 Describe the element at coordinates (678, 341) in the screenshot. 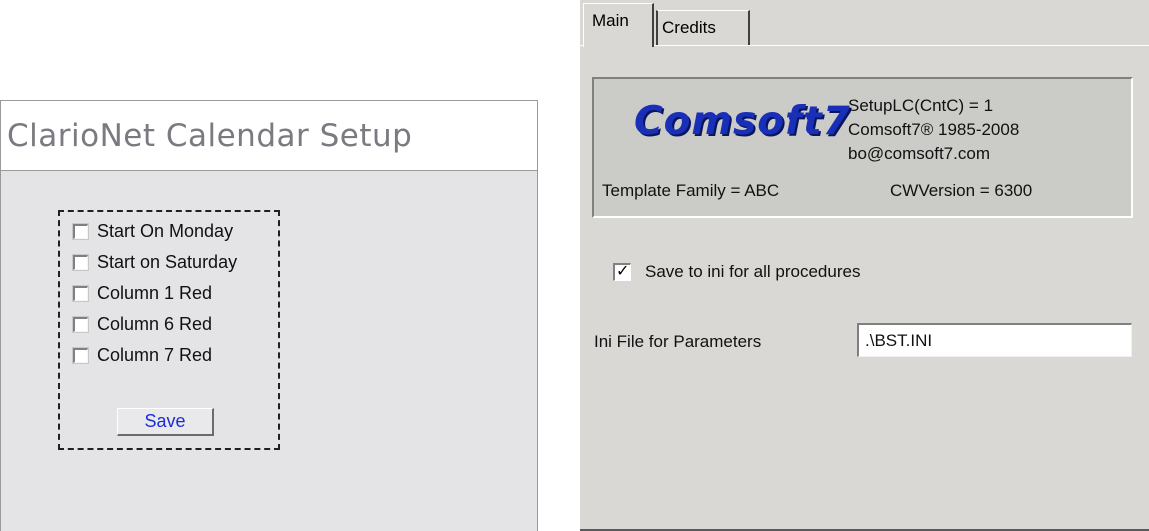

I see `ini-file-label: Ini File for Parameters` at that location.